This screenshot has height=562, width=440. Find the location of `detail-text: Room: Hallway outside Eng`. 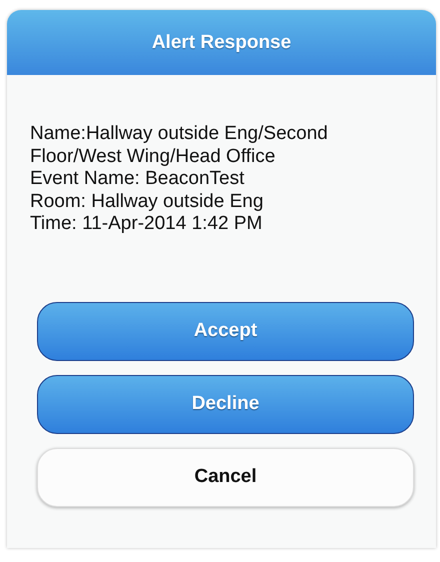

detail-text: Room: Hallway outside Eng is located at coordinates (147, 201).